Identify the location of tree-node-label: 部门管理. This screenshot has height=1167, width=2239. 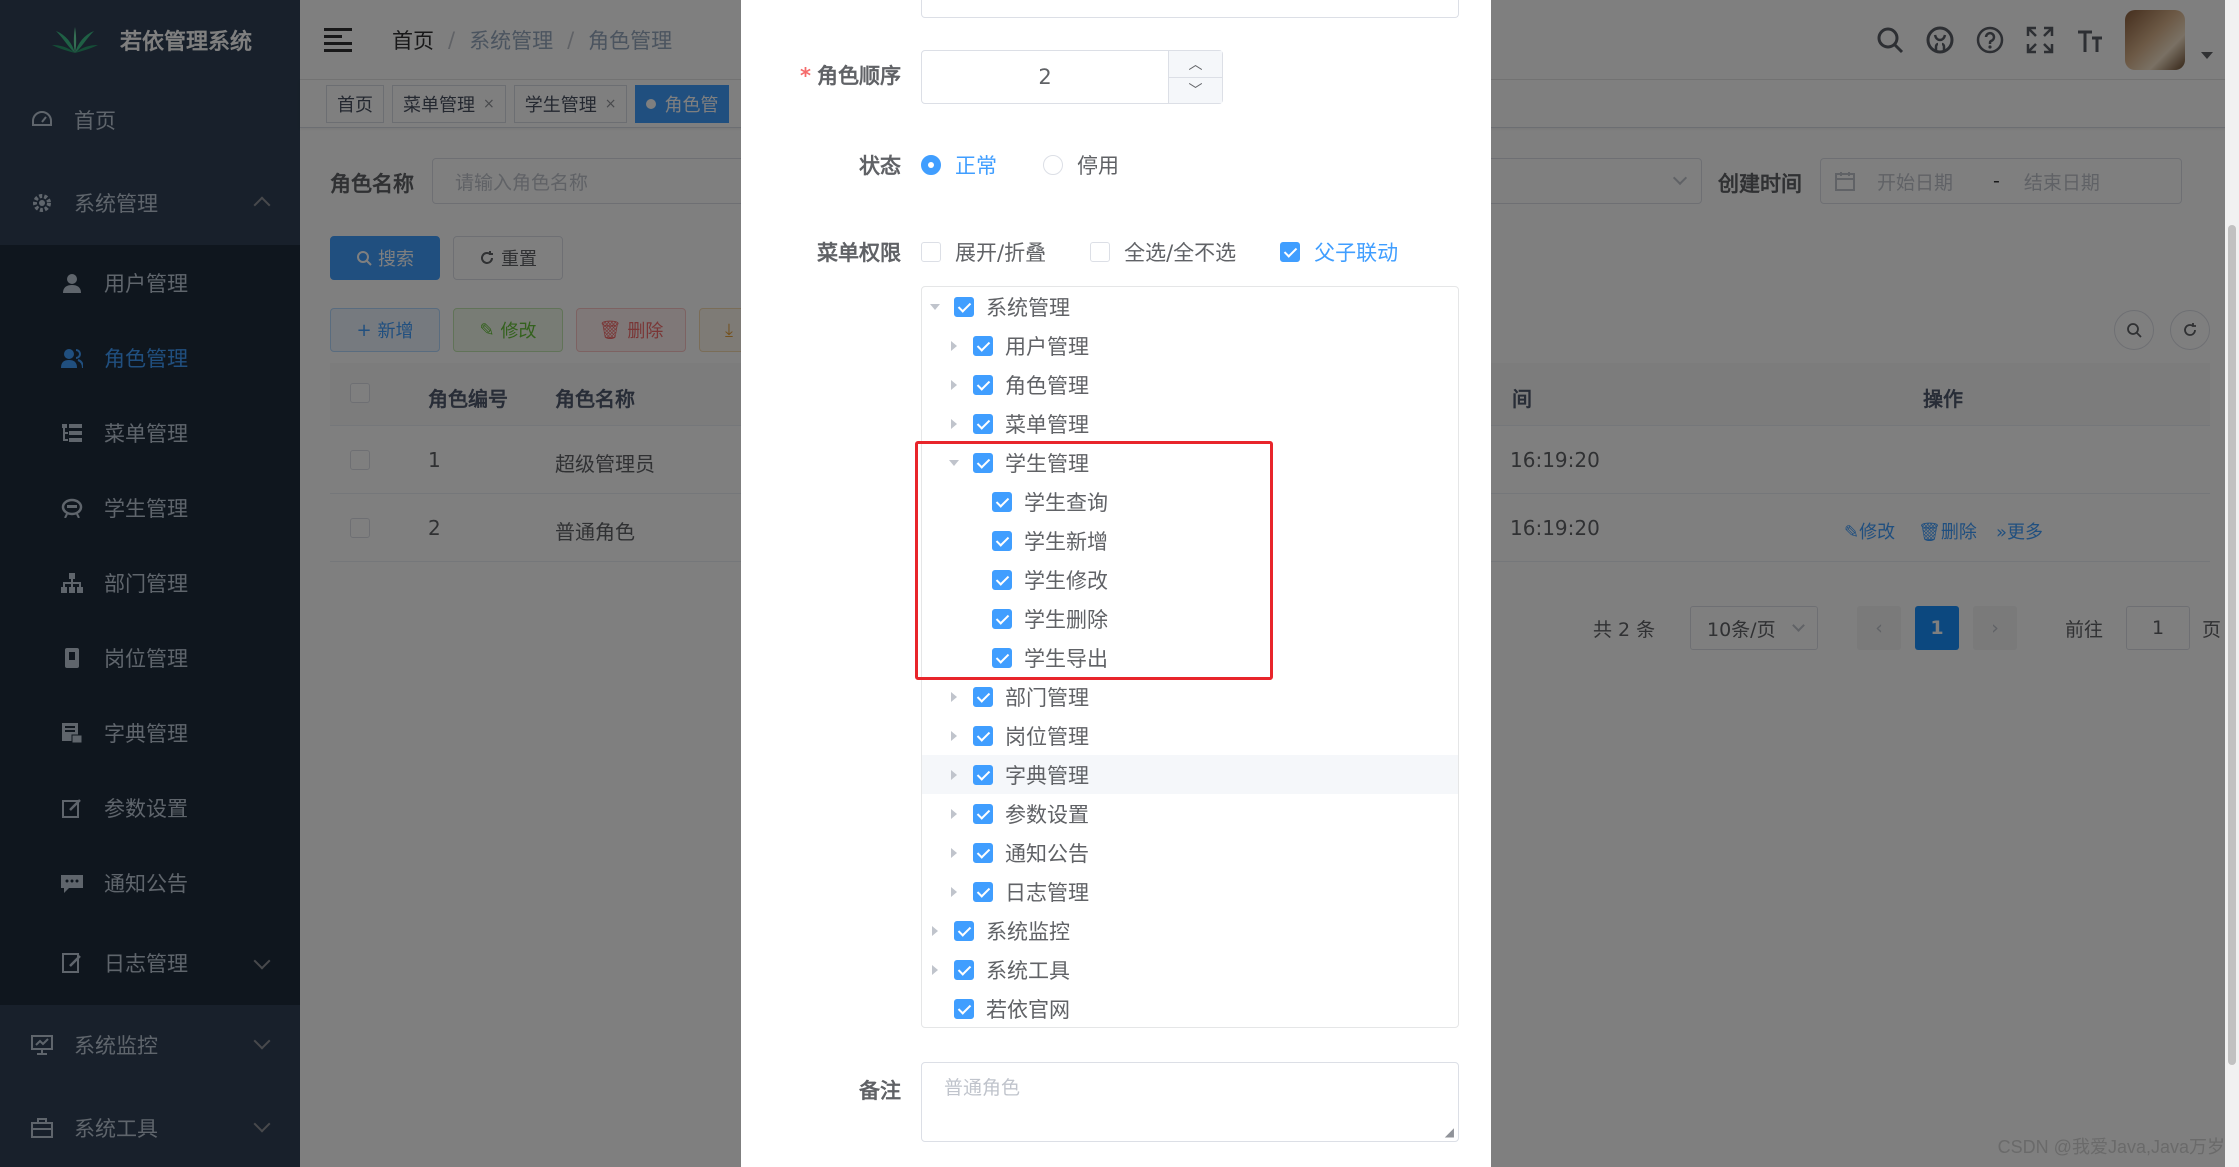
(1047, 697).